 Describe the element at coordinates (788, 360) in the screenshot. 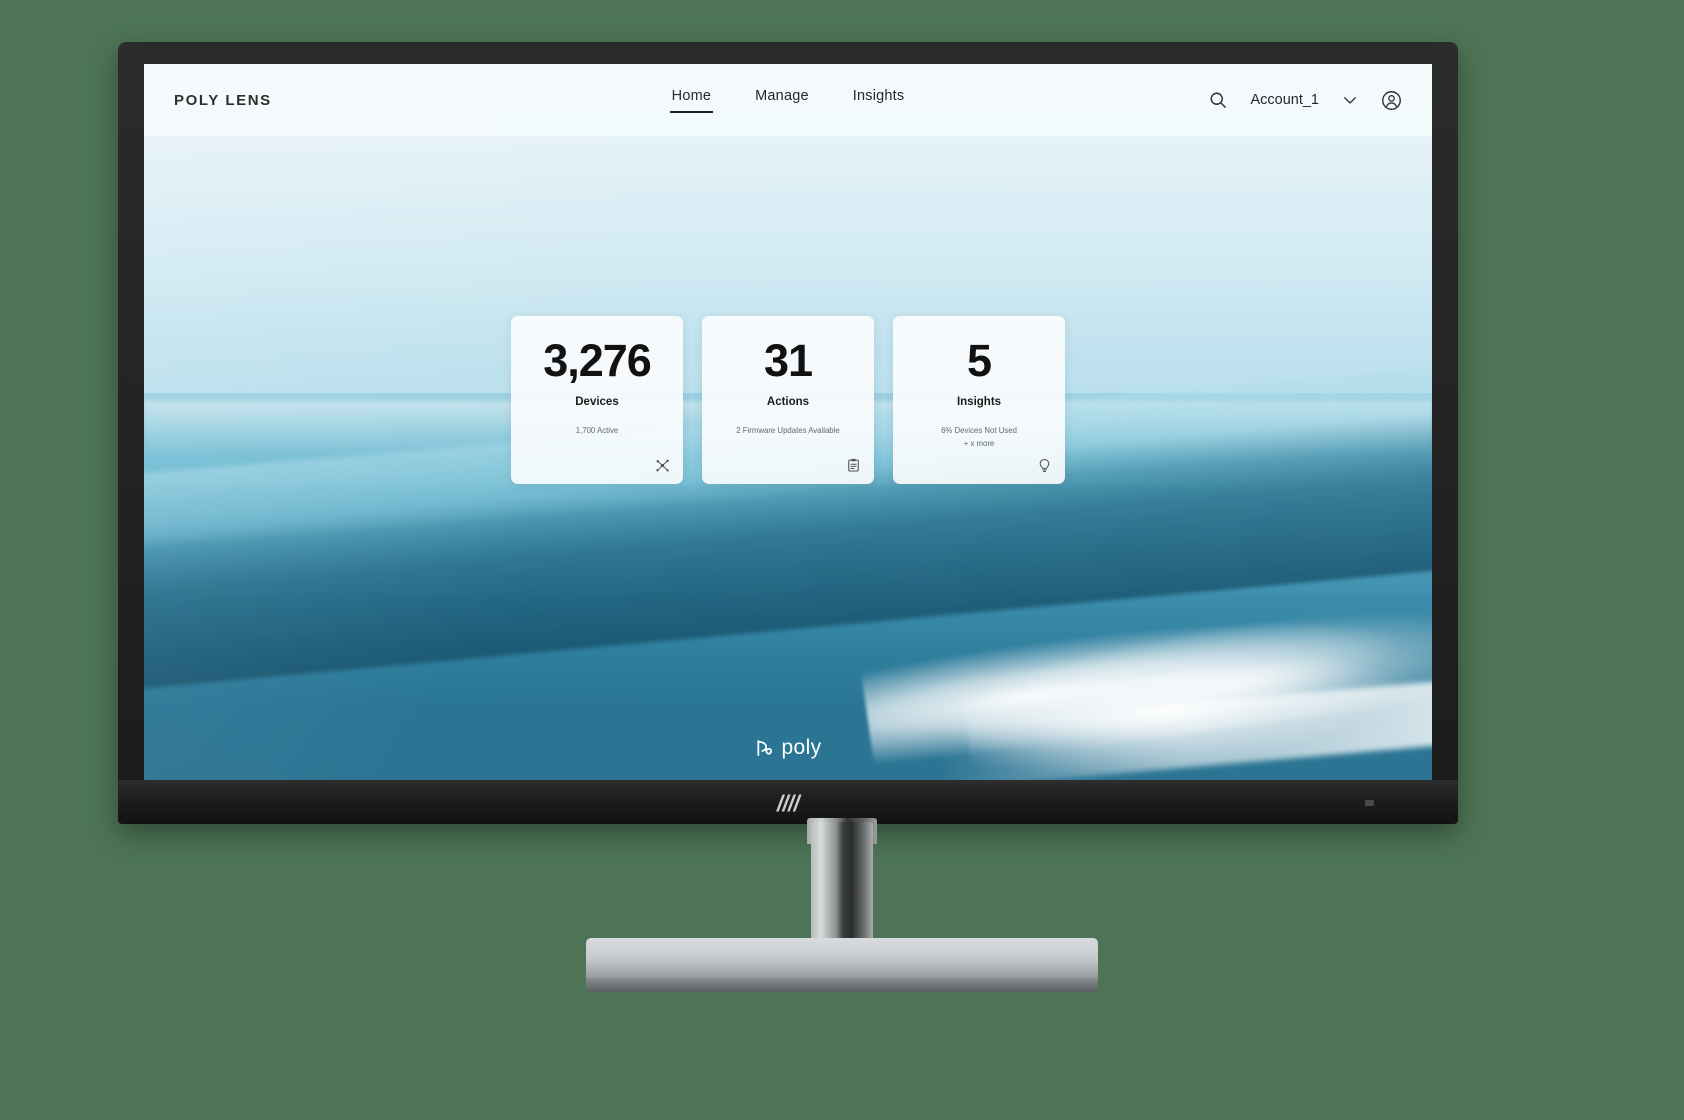

I see `stat-card-value: 31` at that location.